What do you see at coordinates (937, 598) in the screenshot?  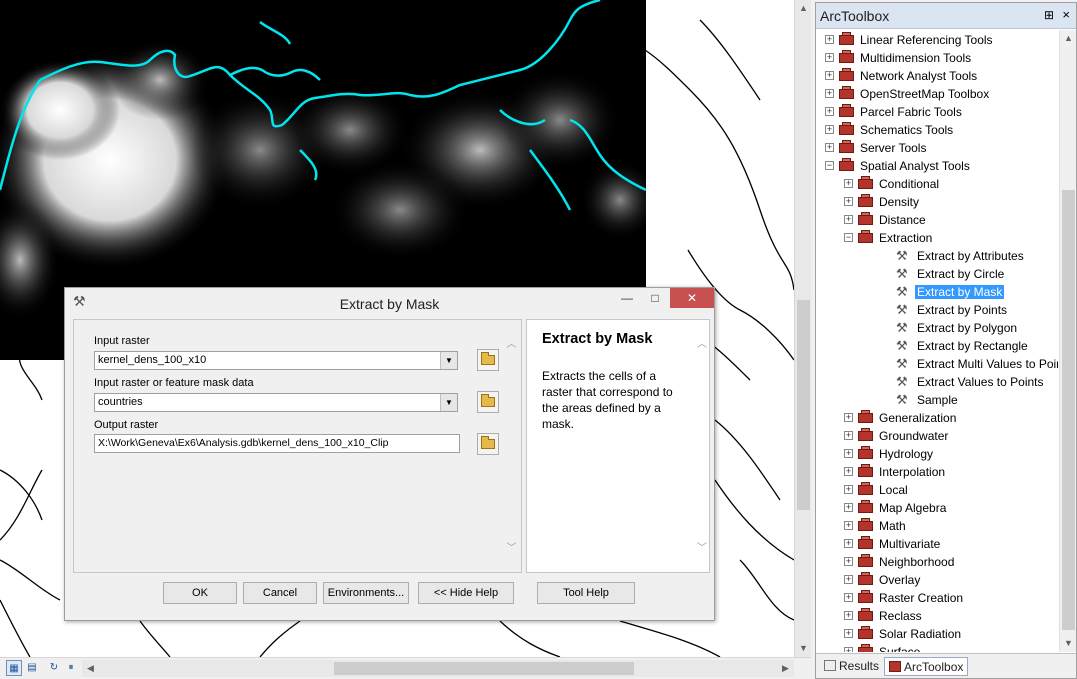 I see `tree-item: + Raster Creation` at bounding box center [937, 598].